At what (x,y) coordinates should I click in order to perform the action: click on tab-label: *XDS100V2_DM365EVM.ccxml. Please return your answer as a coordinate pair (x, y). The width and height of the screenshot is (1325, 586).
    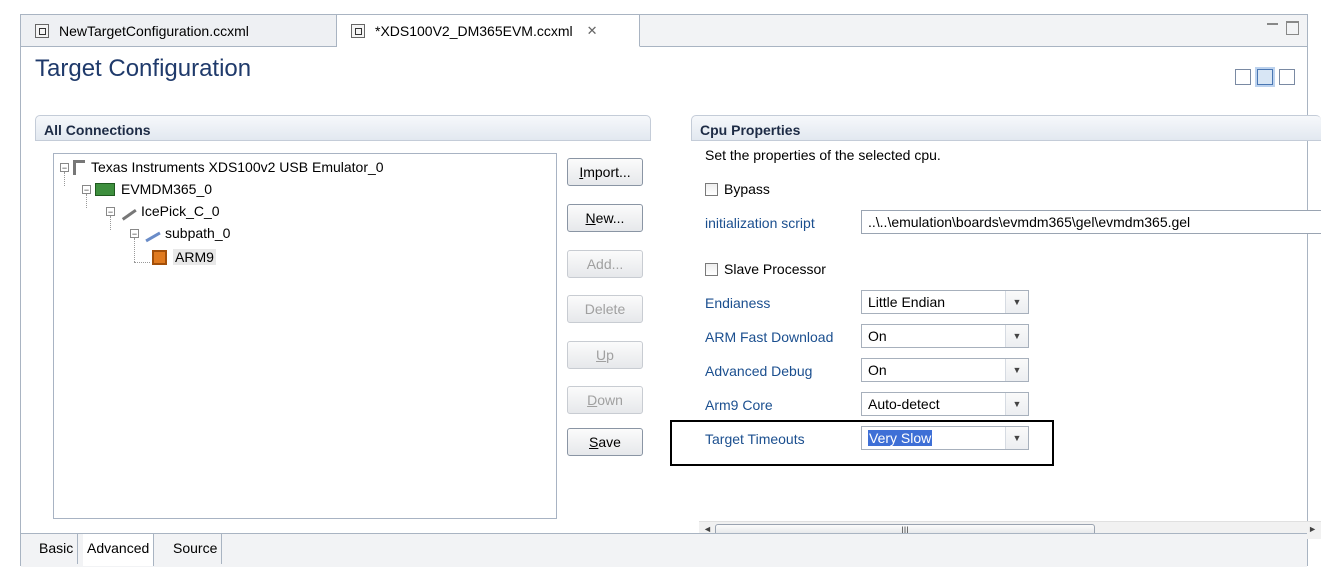
    Looking at the image, I should click on (474, 30).